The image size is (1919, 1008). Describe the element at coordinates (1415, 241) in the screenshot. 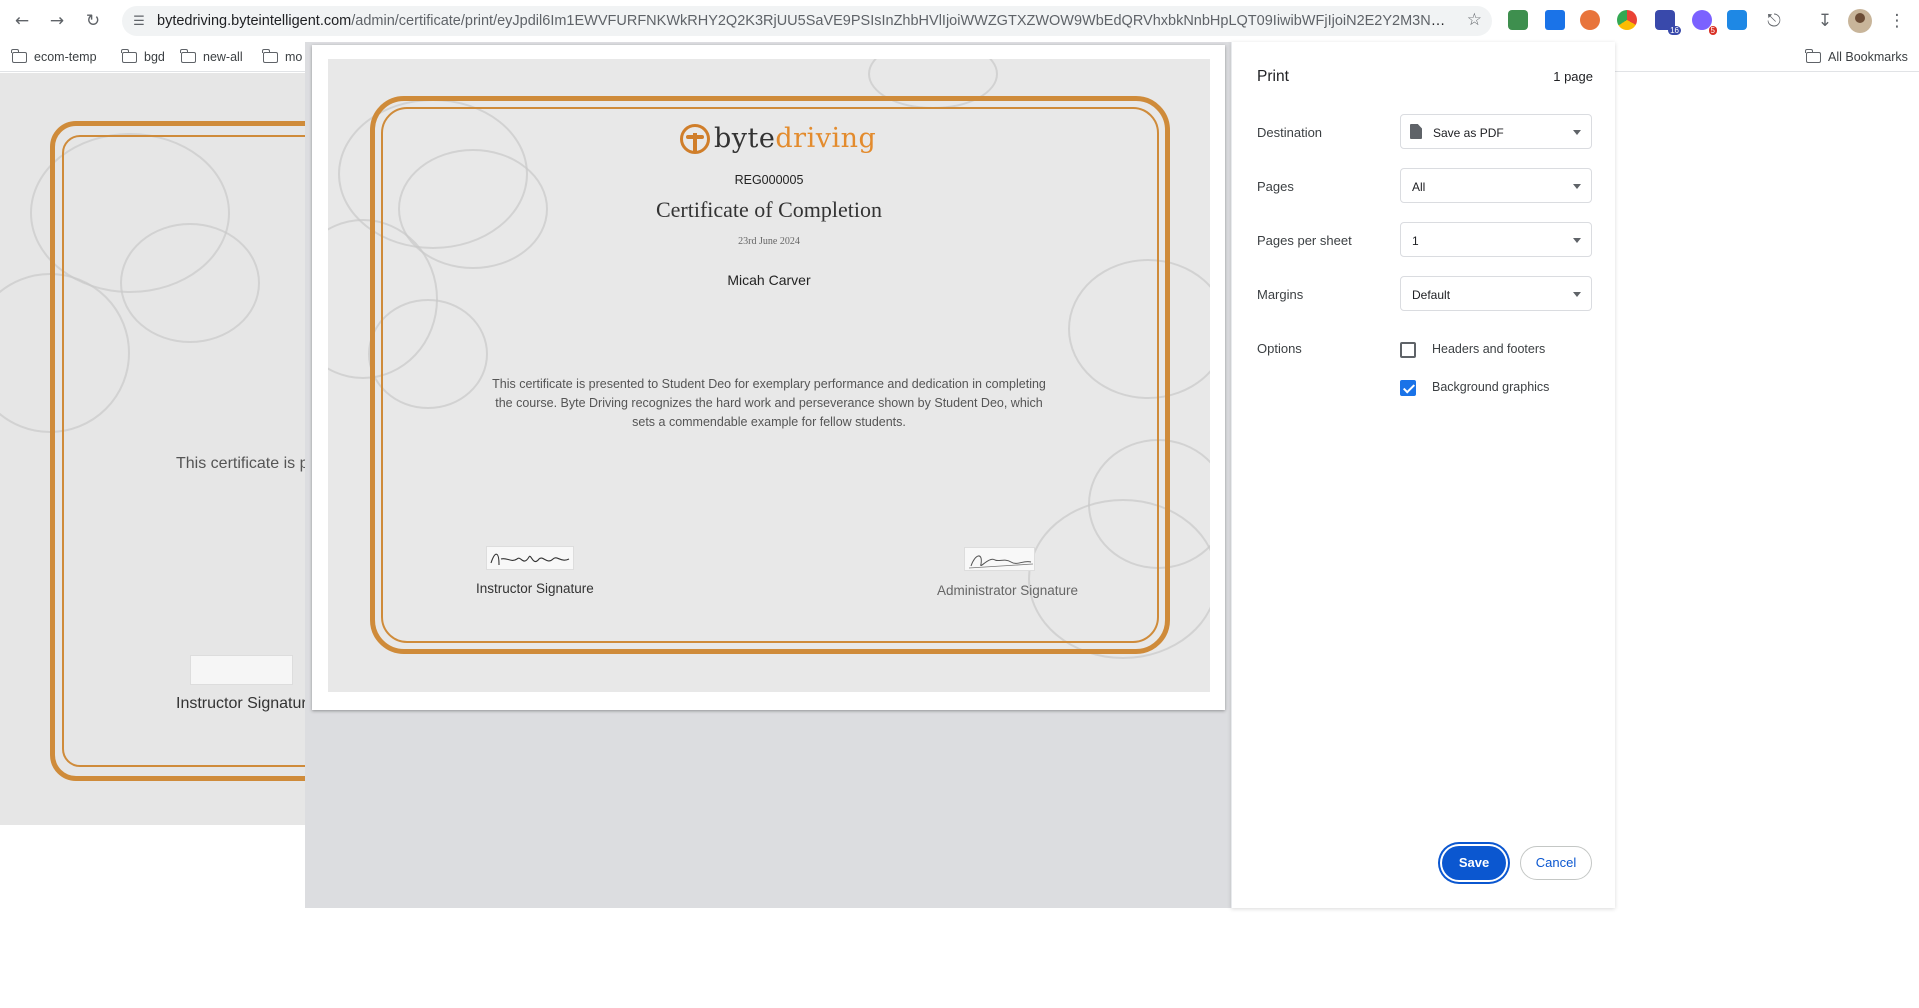

I see `pages-per-sheet-value: 1` at that location.